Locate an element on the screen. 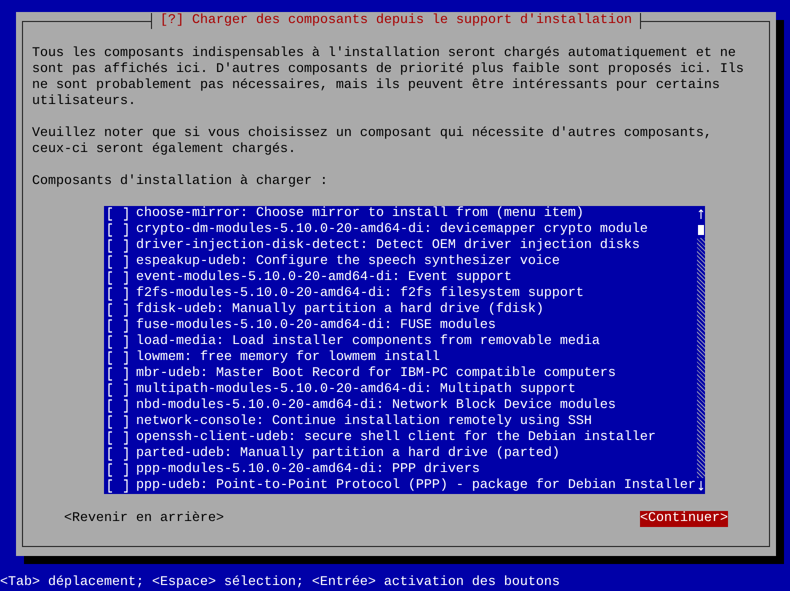  back-button: <Revenir en arrière> is located at coordinates (144, 519).